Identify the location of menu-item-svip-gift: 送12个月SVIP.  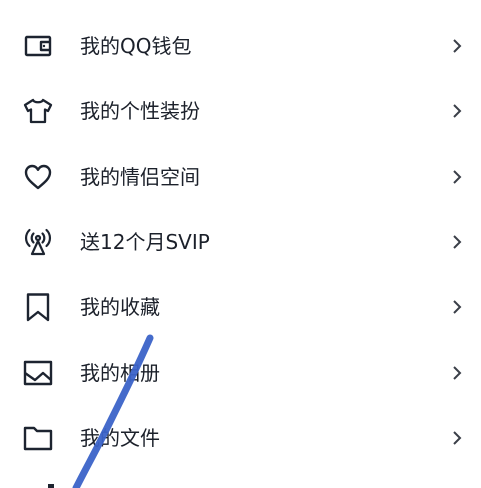
(240, 242).